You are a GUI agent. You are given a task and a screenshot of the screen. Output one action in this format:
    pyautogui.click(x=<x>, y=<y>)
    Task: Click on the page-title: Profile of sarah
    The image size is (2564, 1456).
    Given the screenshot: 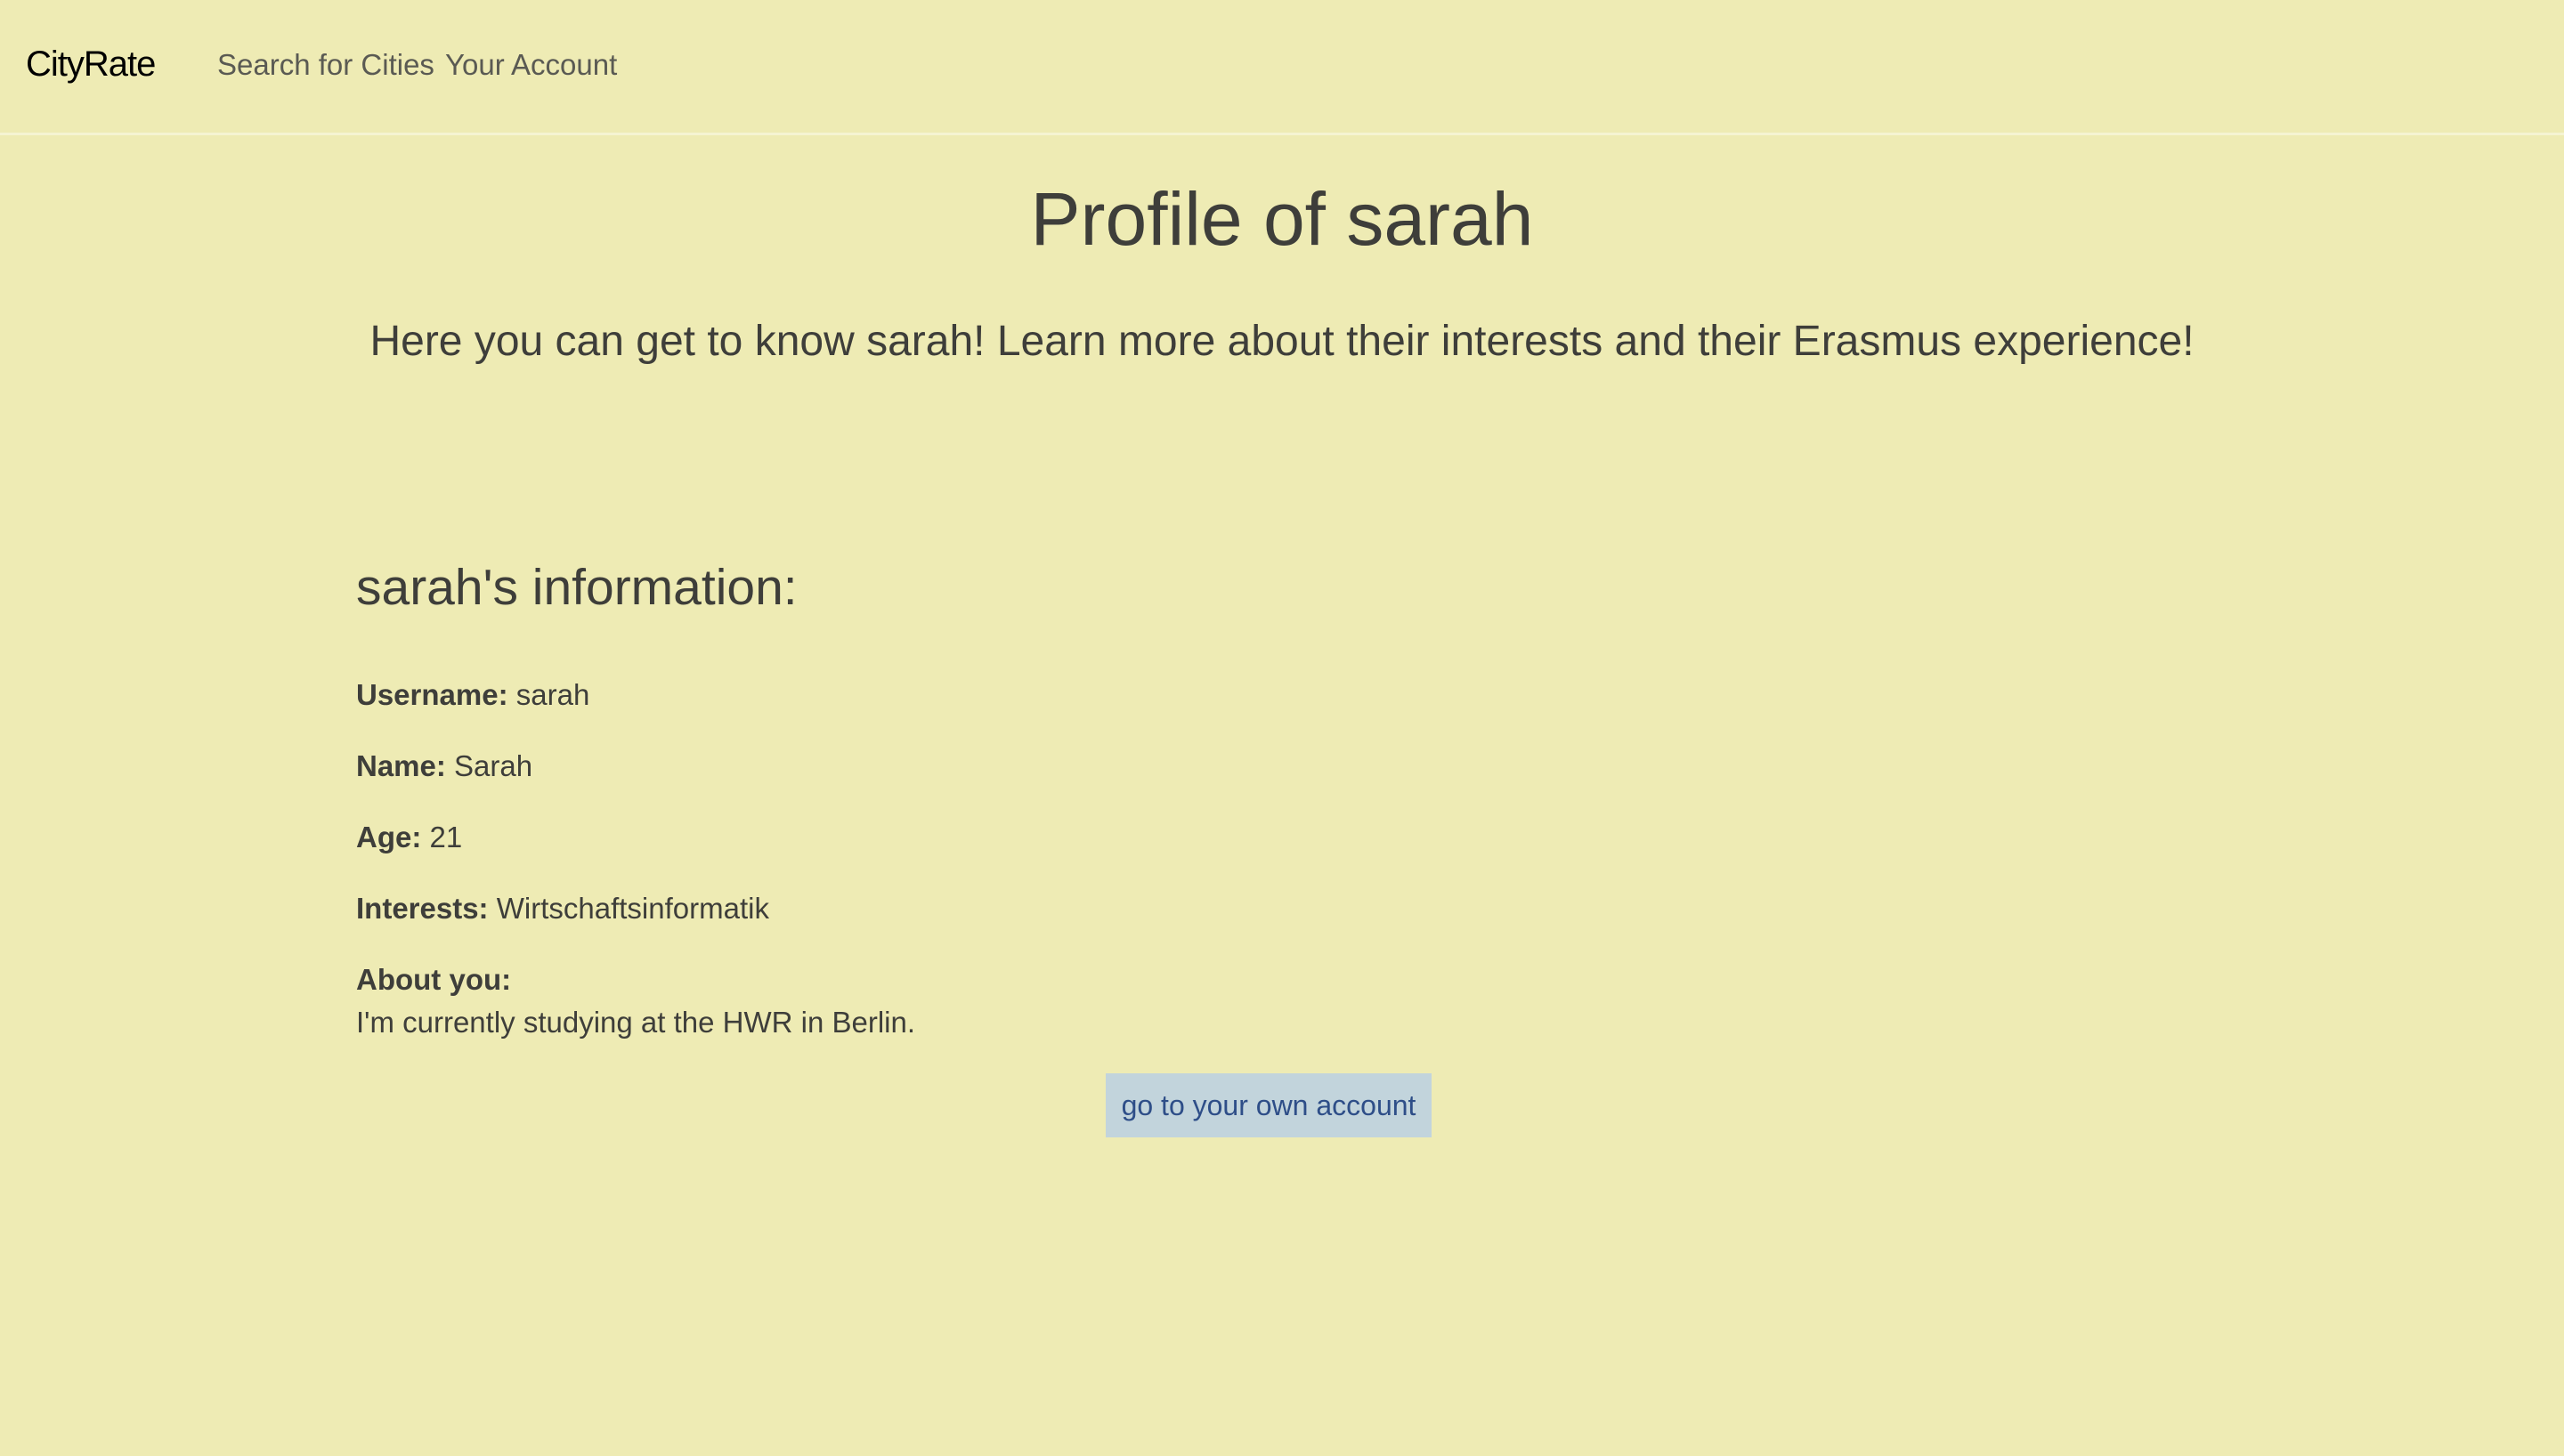 What is the action you would take?
    pyautogui.click(x=1282, y=219)
    